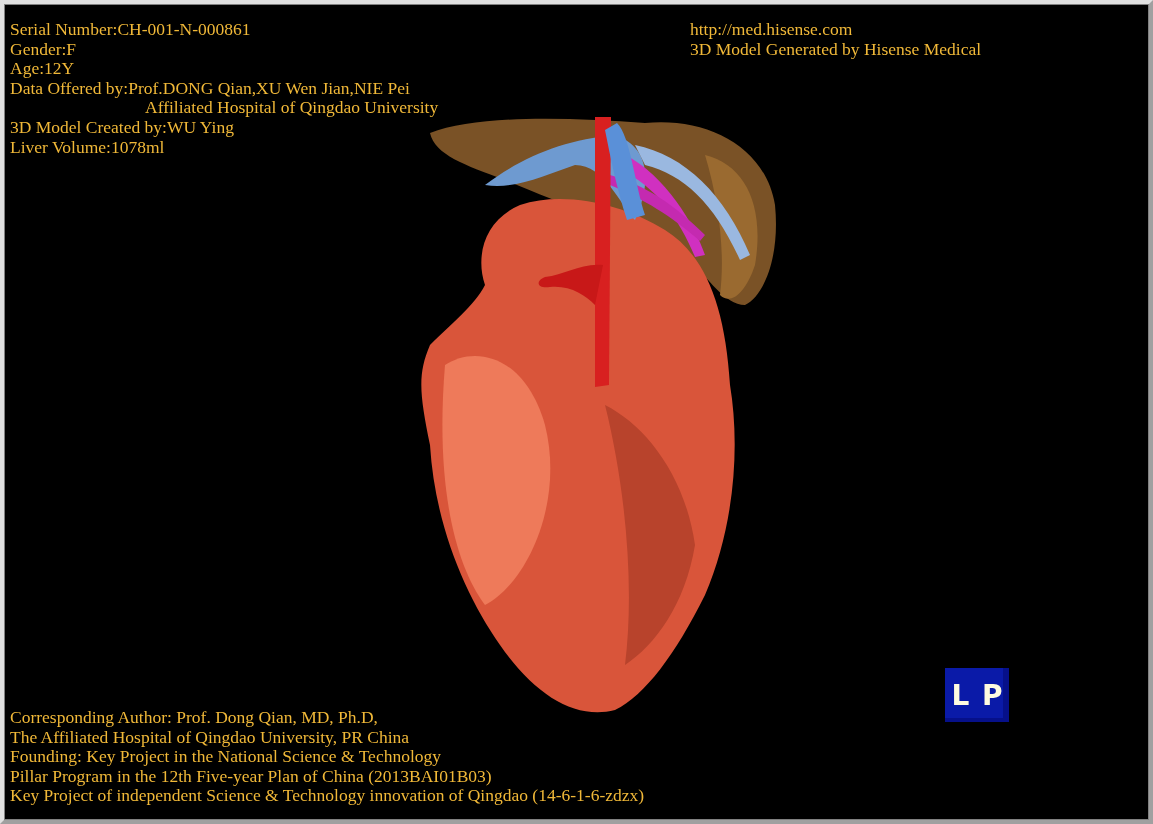 Image resolution: width=1153 pixels, height=824 pixels. What do you see at coordinates (251, 776) in the screenshot?
I see `info-text: Pillar Program in the 12th Five-year Plan of China (2013BAI01B03)` at bounding box center [251, 776].